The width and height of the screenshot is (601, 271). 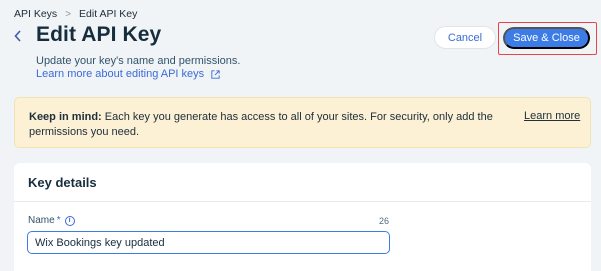 I want to click on notice-bold: Keep in mind:, so click(x=65, y=117).